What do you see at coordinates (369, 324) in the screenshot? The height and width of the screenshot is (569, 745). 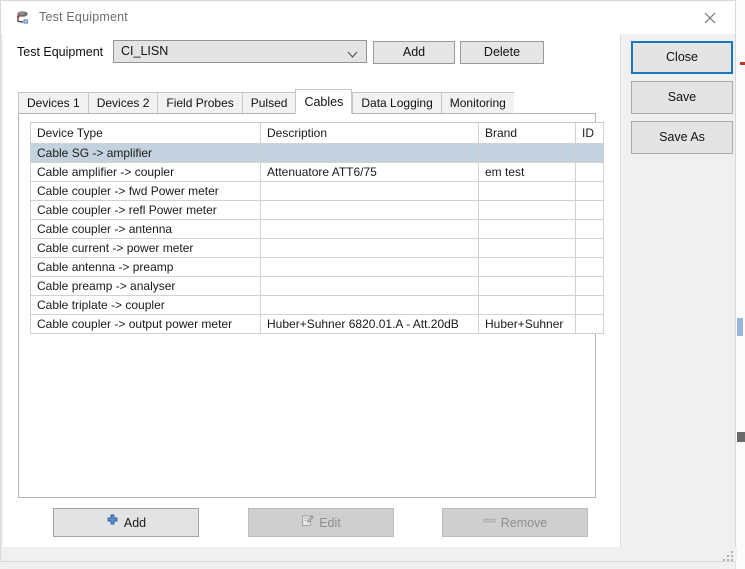 I see `cell-description: Huber+Suhner 6820.01.A - Att.20dB` at bounding box center [369, 324].